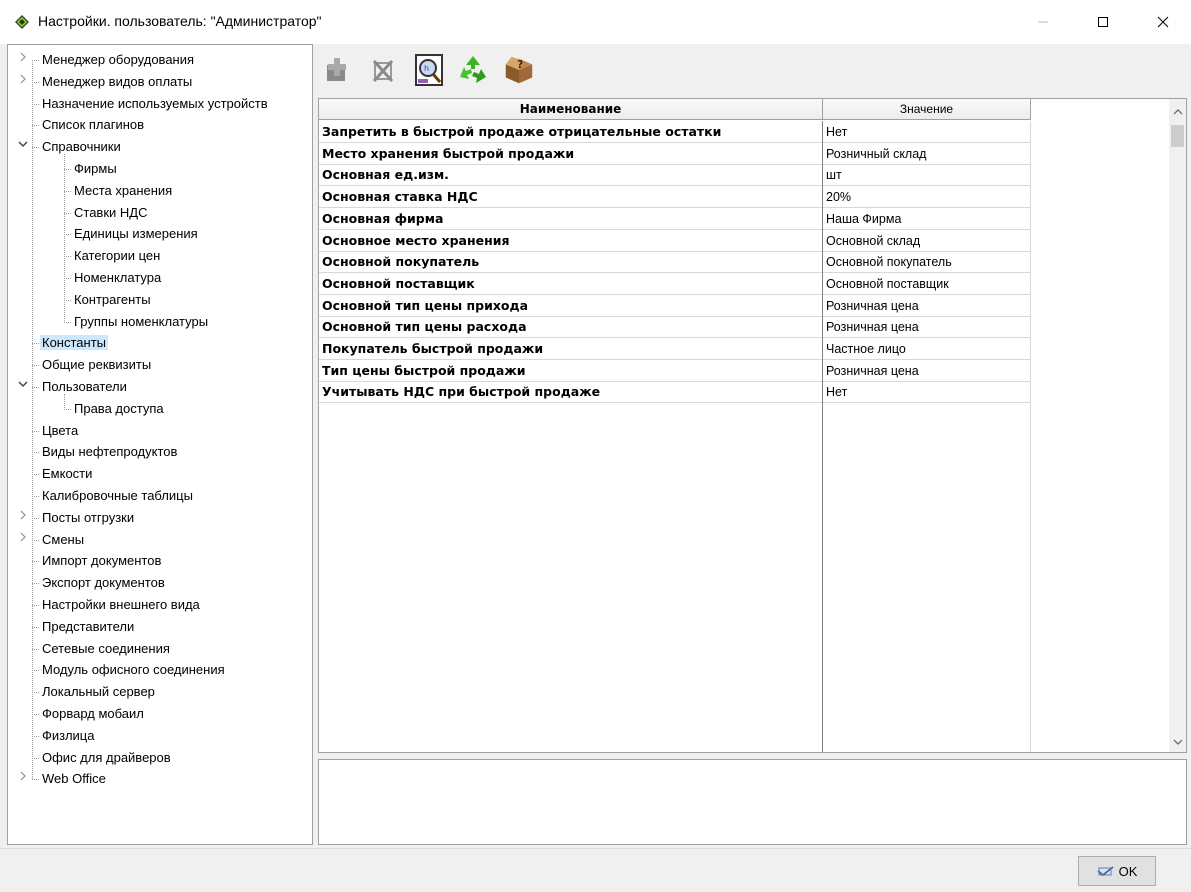 Image resolution: width=1191 pixels, height=892 pixels. I want to click on constant-value-cell: Основной склад, so click(927, 240).